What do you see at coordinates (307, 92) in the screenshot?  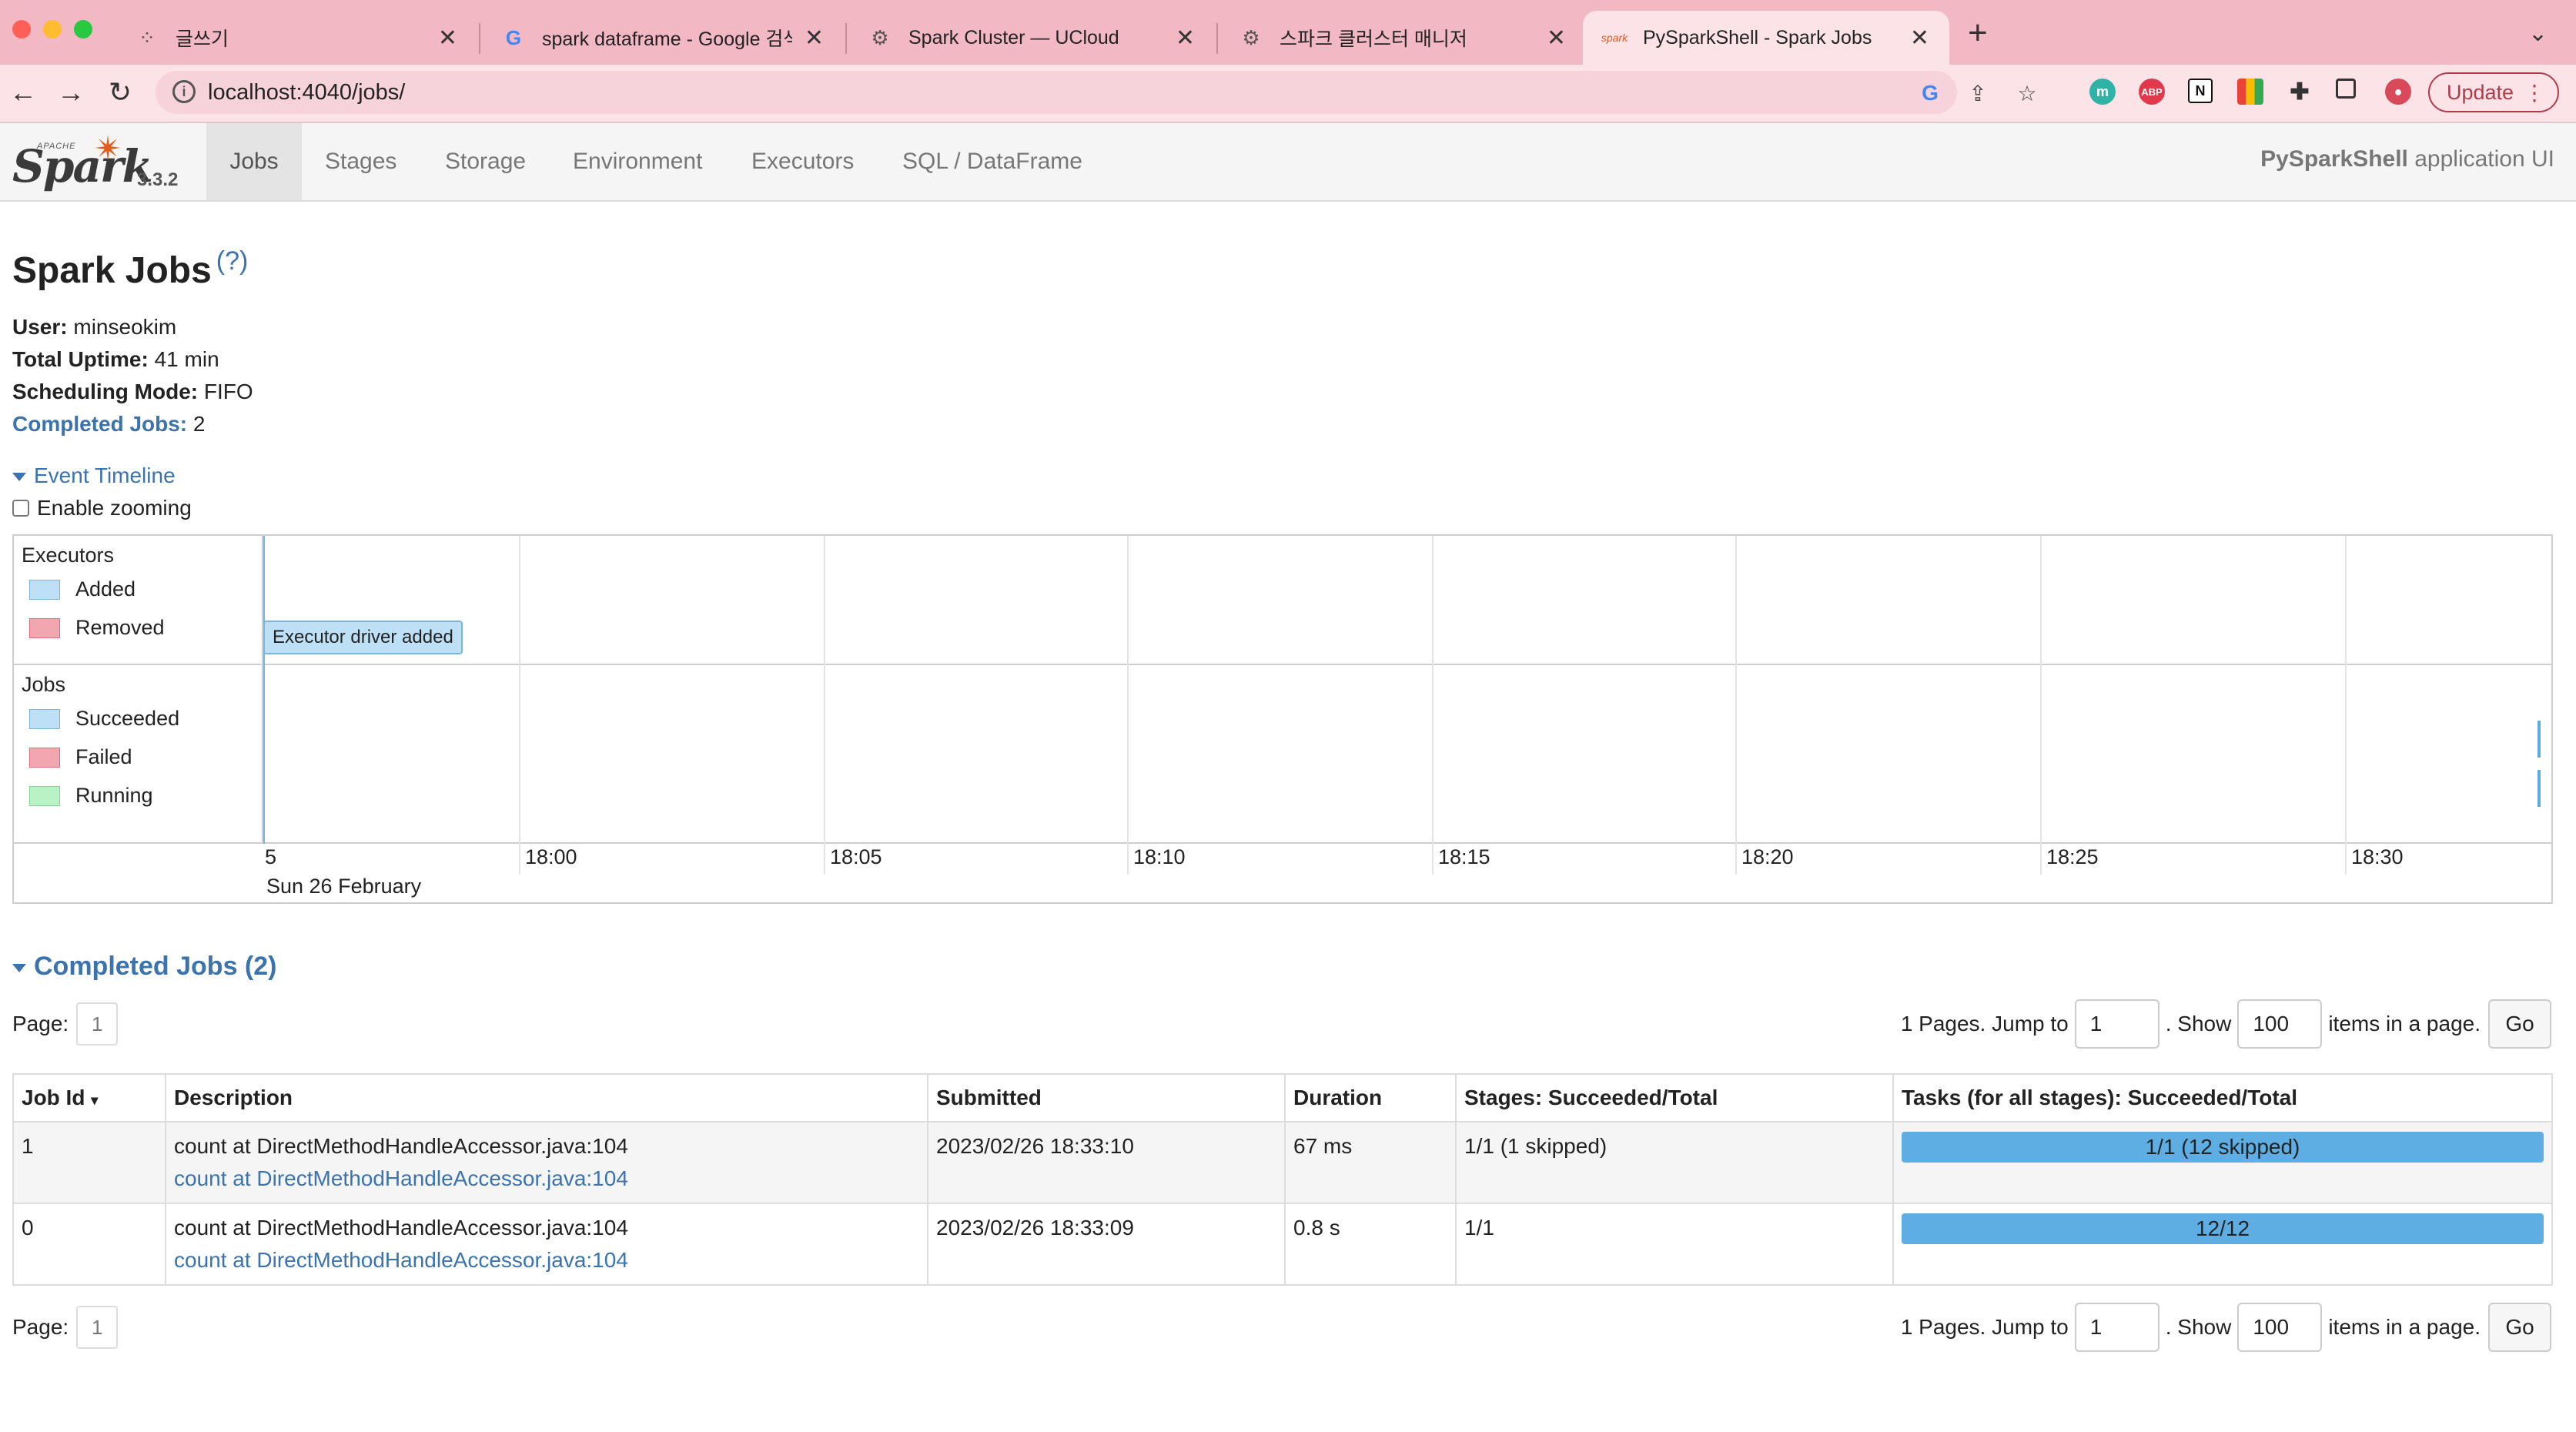 I see `url-text: localhost:4040/jobs/` at bounding box center [307, 92].